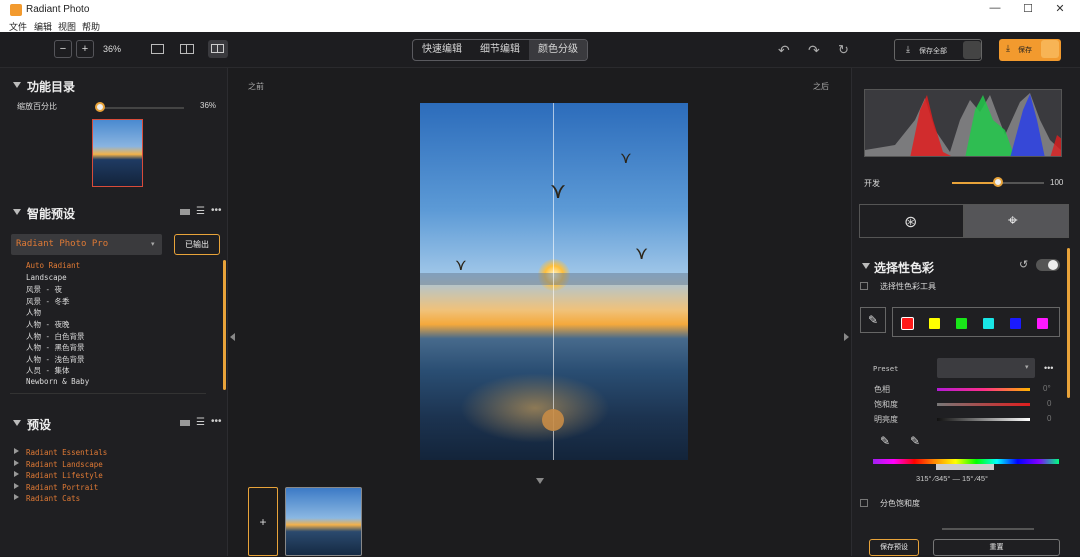  I want to click on collapse-caret-icon, so click(17, 85).